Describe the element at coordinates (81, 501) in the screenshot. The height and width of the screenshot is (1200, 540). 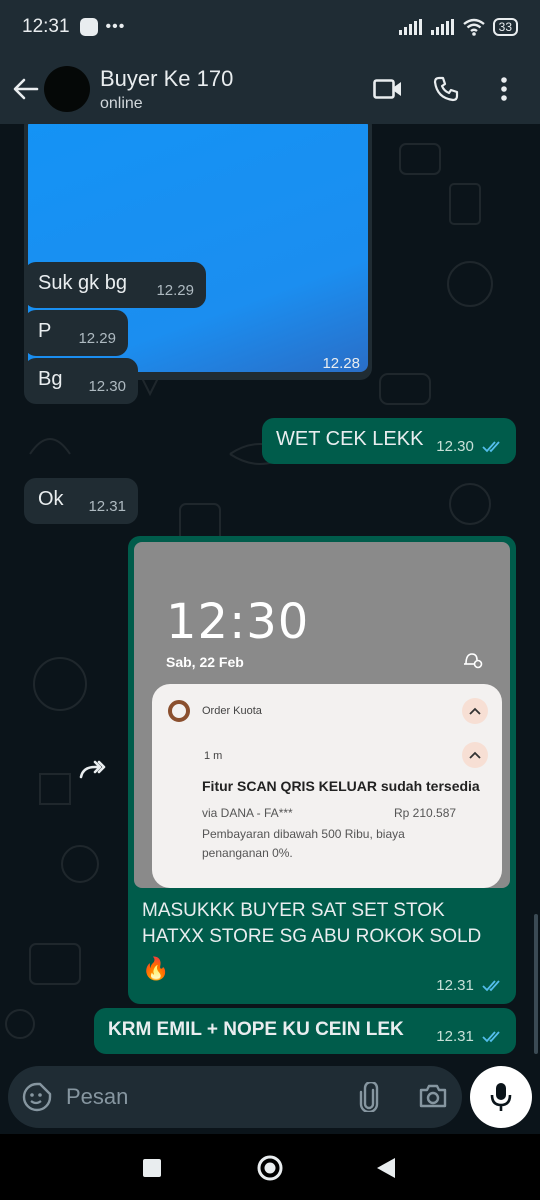
I see `message-incoming: Ok 12.31` at that location.